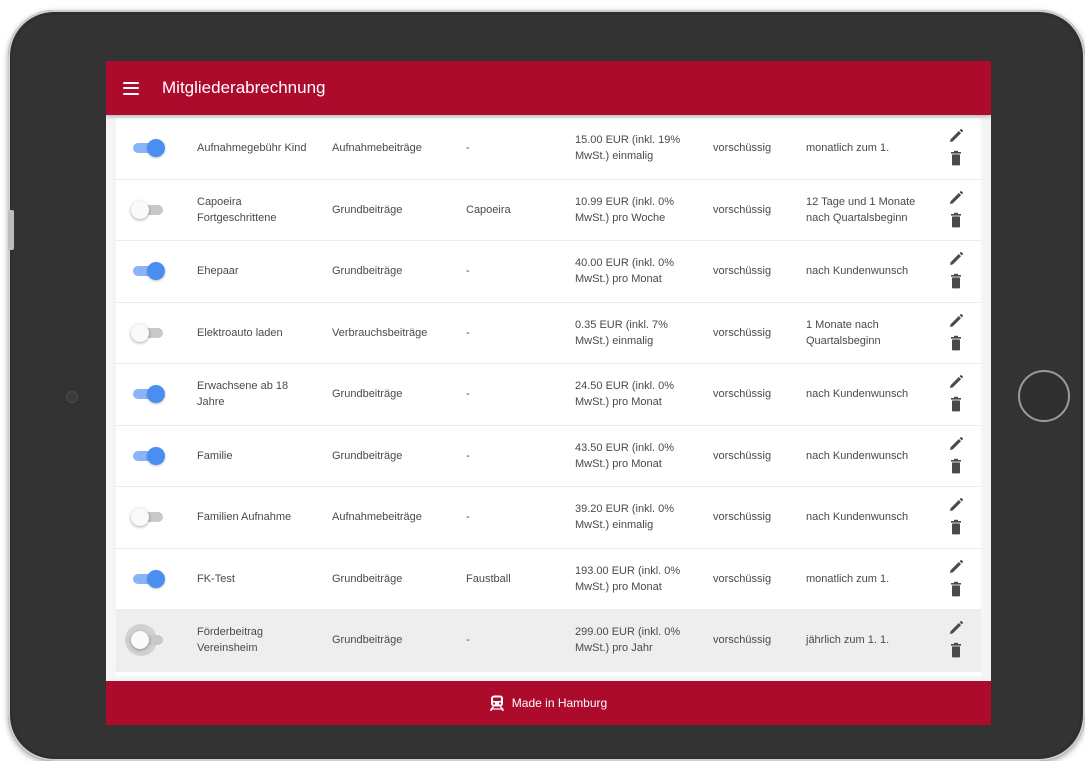  What do you see at coordinates (244, 517) in the screenshot?
I see `fee-name: Familien Aufnahme` at bounding box center [244, 517].